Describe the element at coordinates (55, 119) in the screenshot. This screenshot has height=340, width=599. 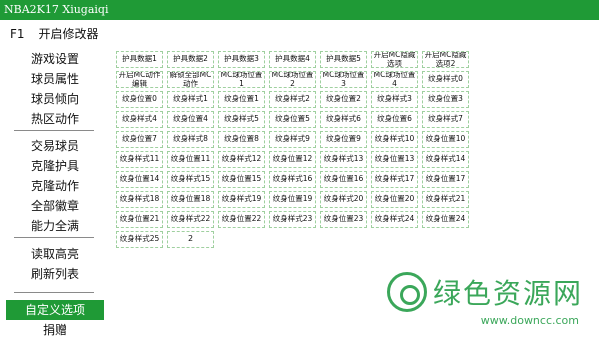
I see `menu-hot-zone-moves: 热区动作` at that location.